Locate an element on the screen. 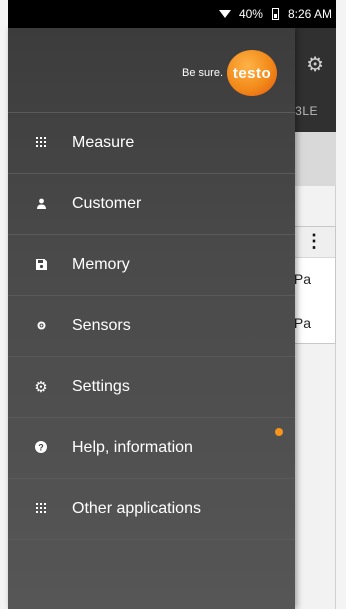 This screenshot has height=609, width=346. brand-logo: Be sure. testo is located at coordinates (229, 73).